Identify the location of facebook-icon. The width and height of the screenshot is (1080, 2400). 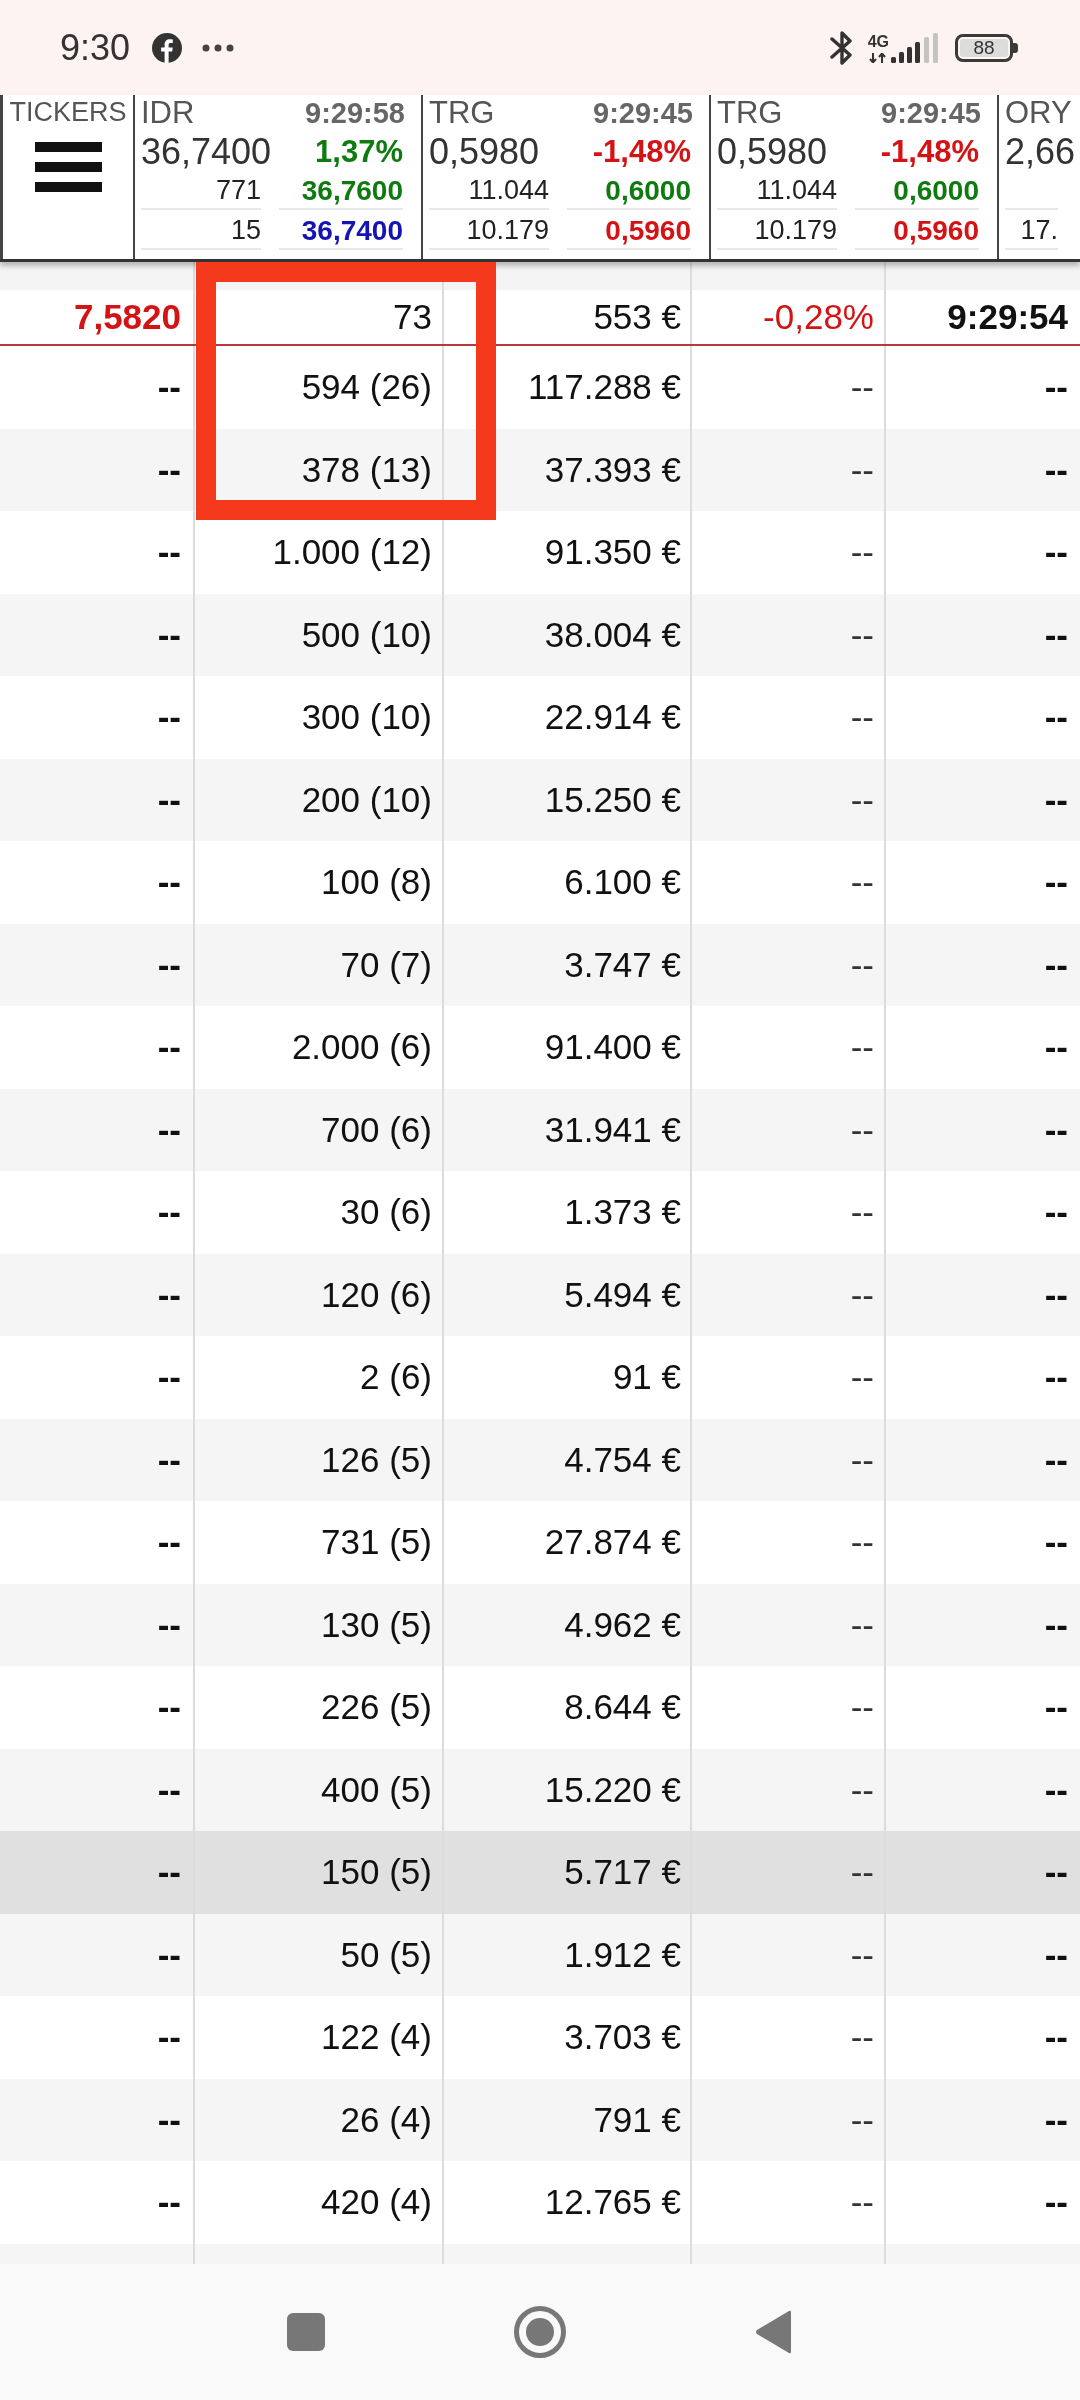
(167, 47).